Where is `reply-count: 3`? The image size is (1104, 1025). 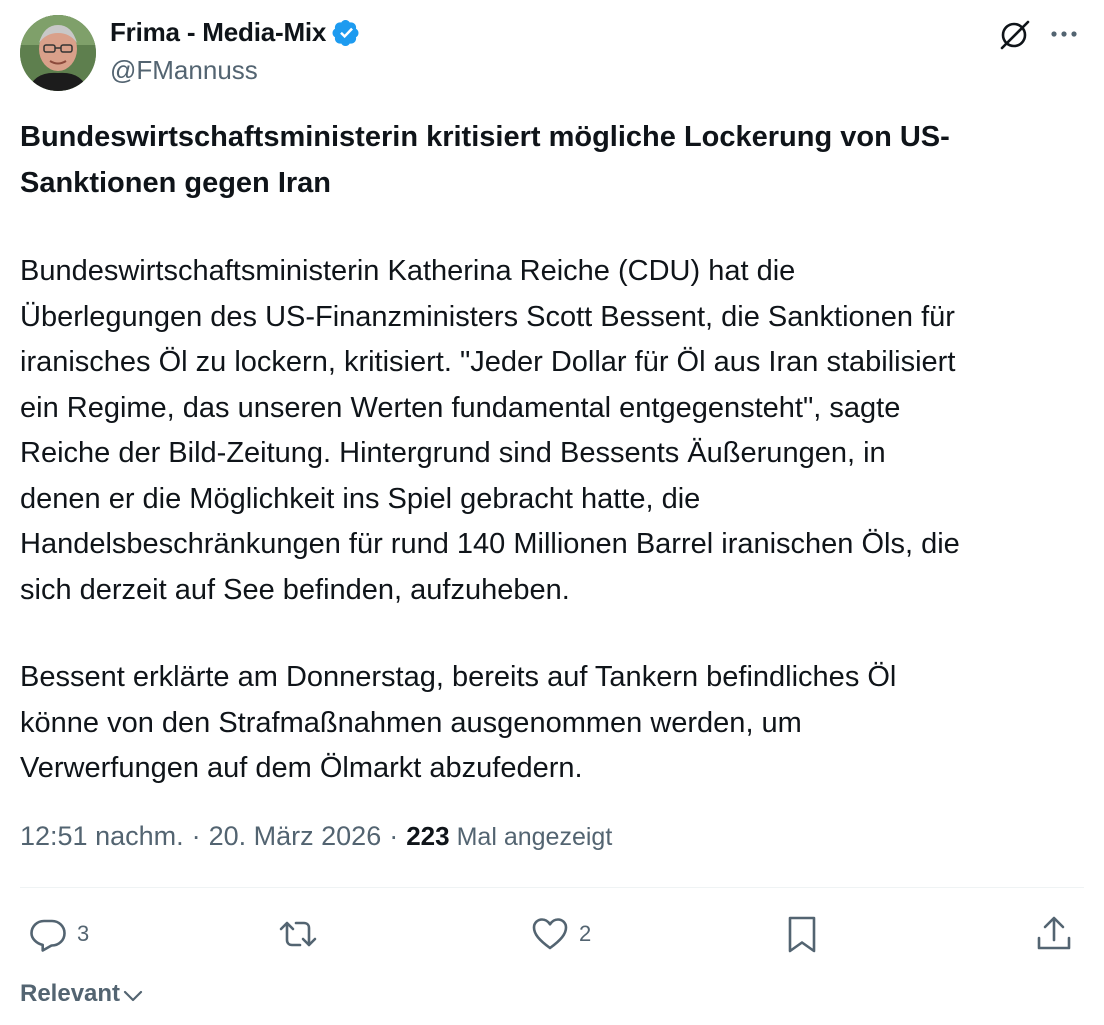
reply-count: 3 is located at coordinates (83, 933).